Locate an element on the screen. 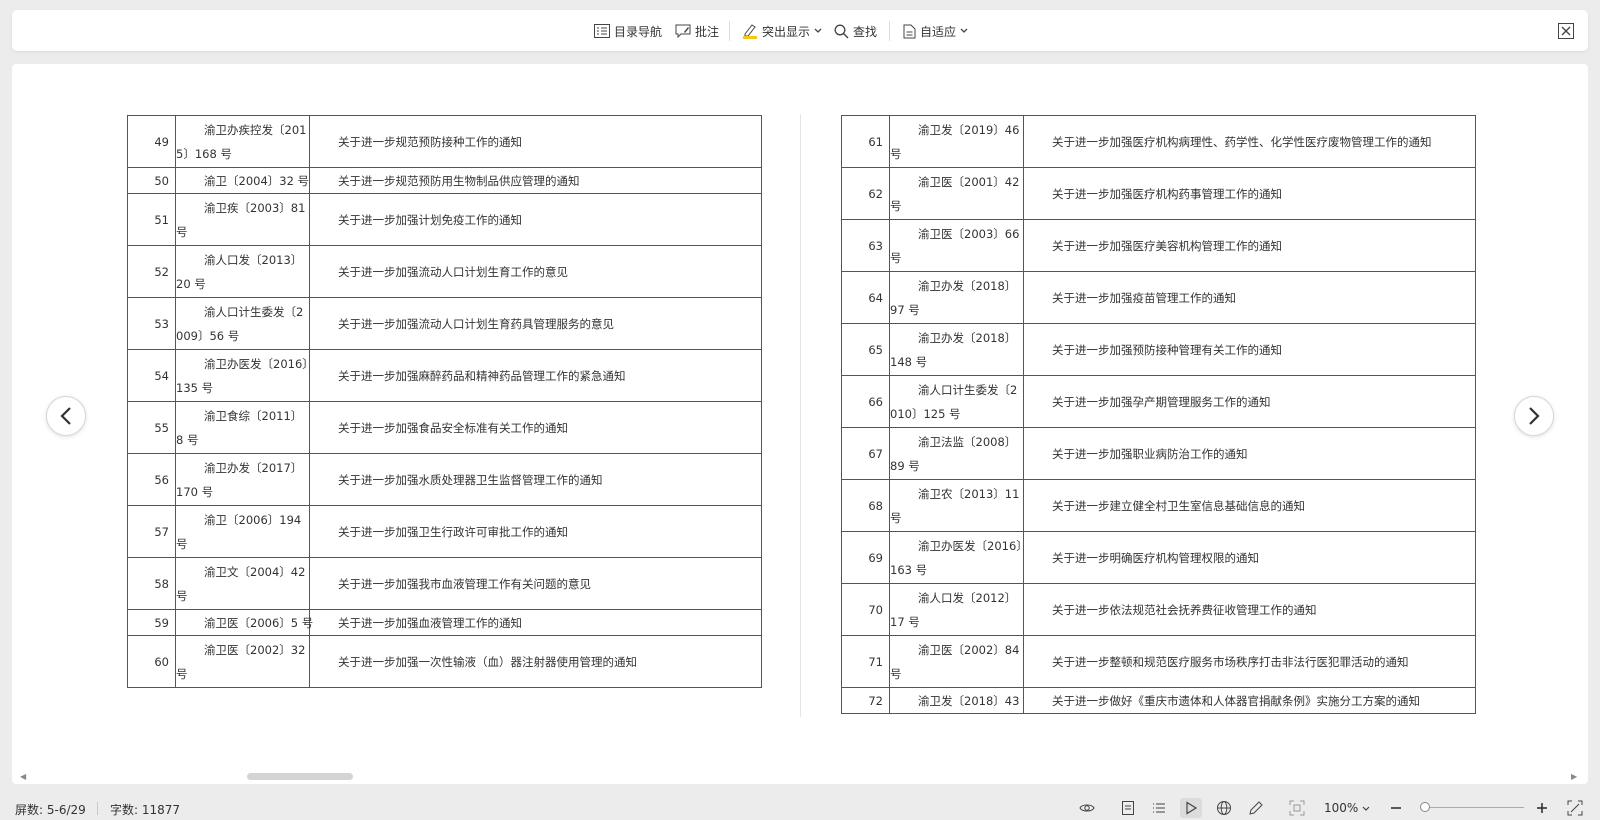  document-title: 关于进一步依法规范社会抚养费征收管理工作的通知 is located at coordinates (1249, 609).